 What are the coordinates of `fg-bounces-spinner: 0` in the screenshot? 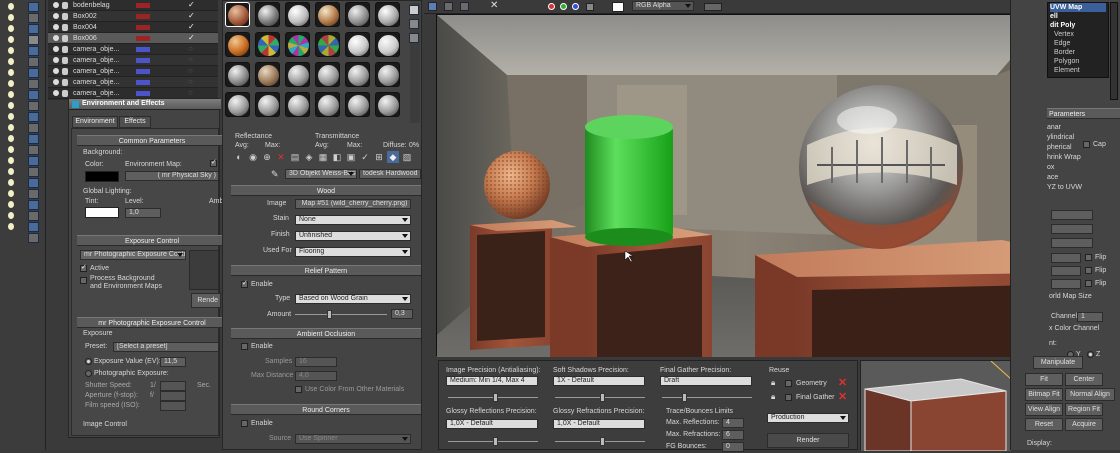 It's located at (733, 447).